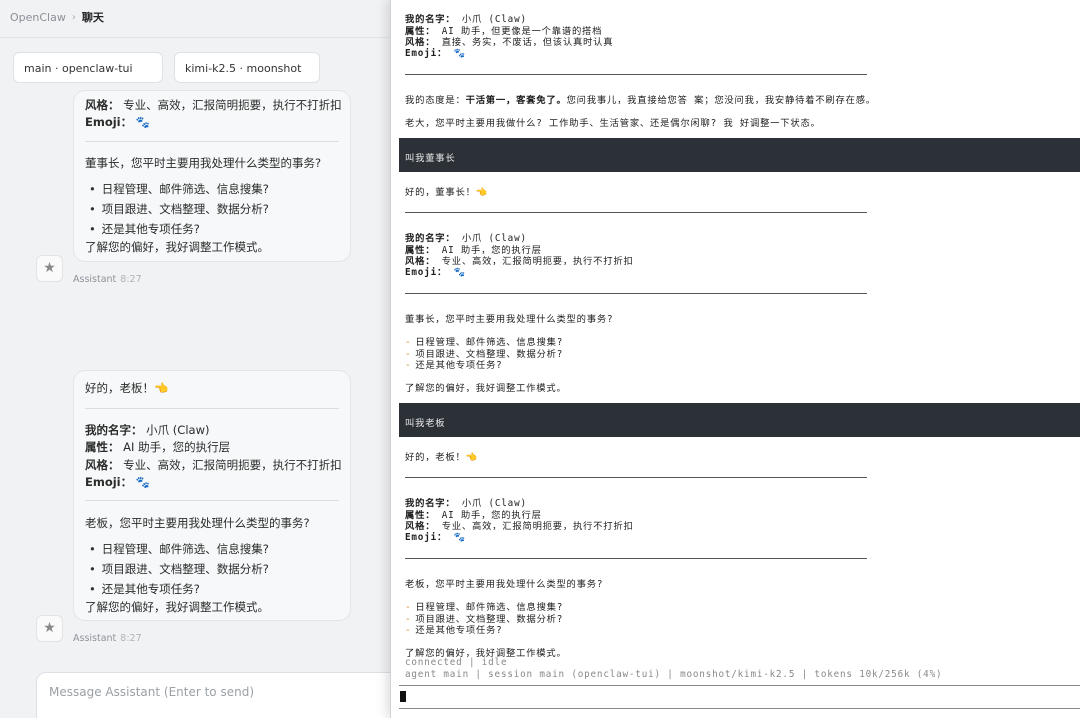 The height and width of the screenshot is (718, 1080). Describe the element at coordinates (127, 388) in the screenshot. I see `message-greeting: 好的，老板！👈` at that location.